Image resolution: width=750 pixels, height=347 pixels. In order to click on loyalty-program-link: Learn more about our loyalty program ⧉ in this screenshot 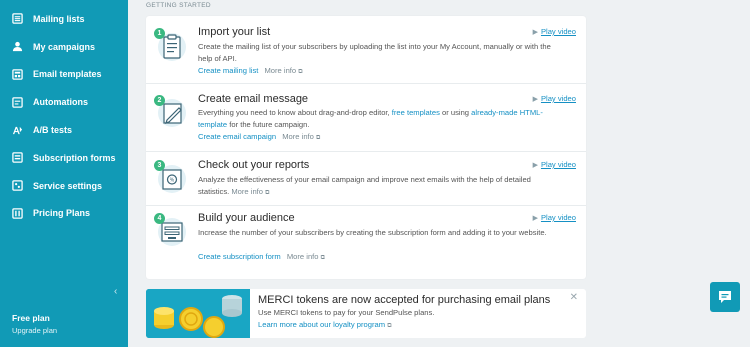, I will do `click(324, 325)`.